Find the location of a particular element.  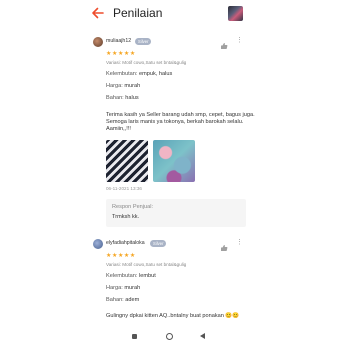

reviewer-name: elyfadiahpitaloka is located at coordinates (125, 243).